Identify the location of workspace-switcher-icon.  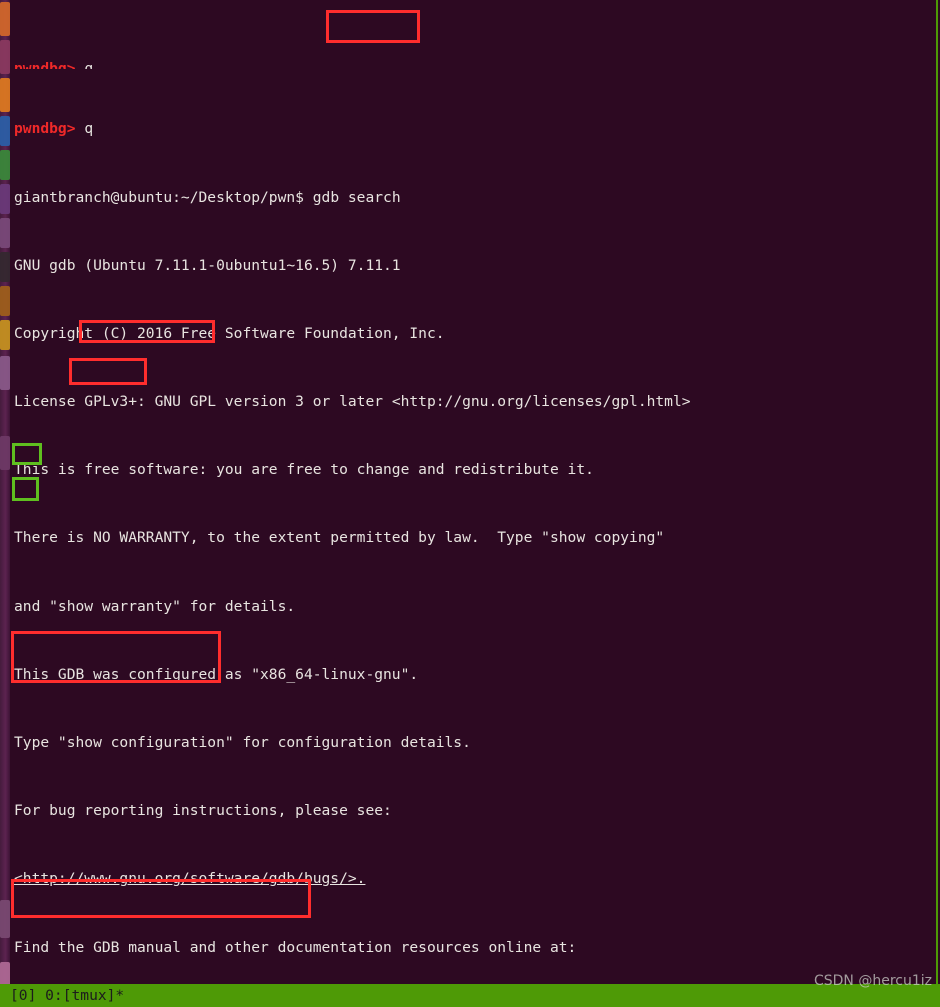
(5, 453).